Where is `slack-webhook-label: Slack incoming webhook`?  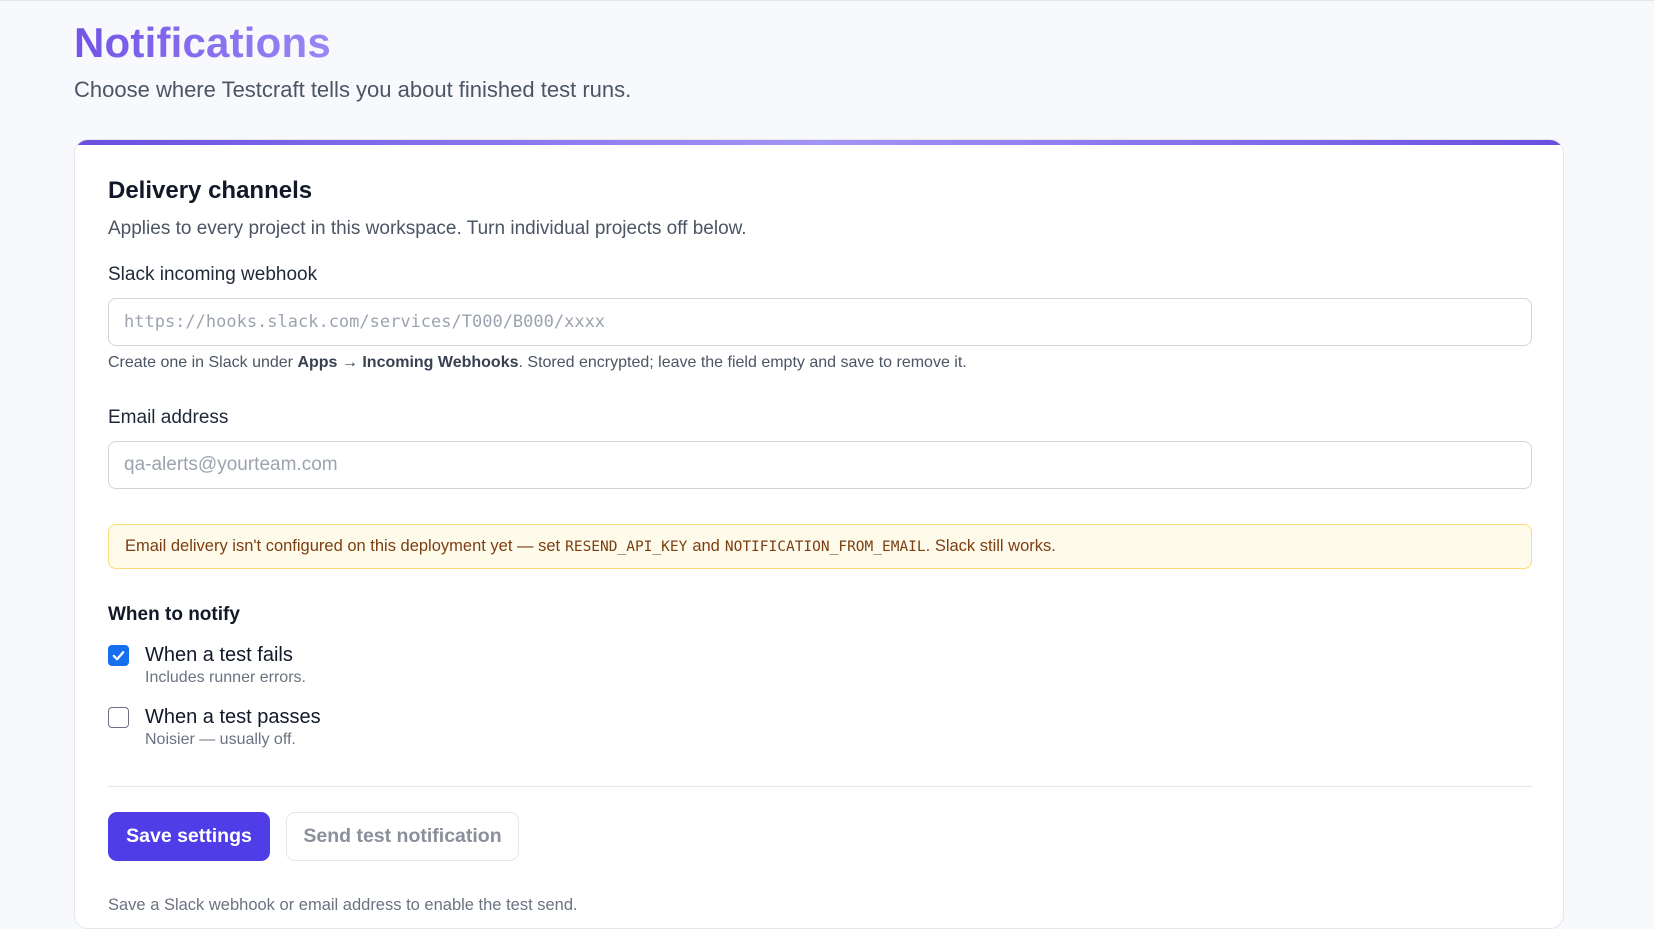 slack-webhook-label: Slack incoming webhook is located at coordinates (213, 274).